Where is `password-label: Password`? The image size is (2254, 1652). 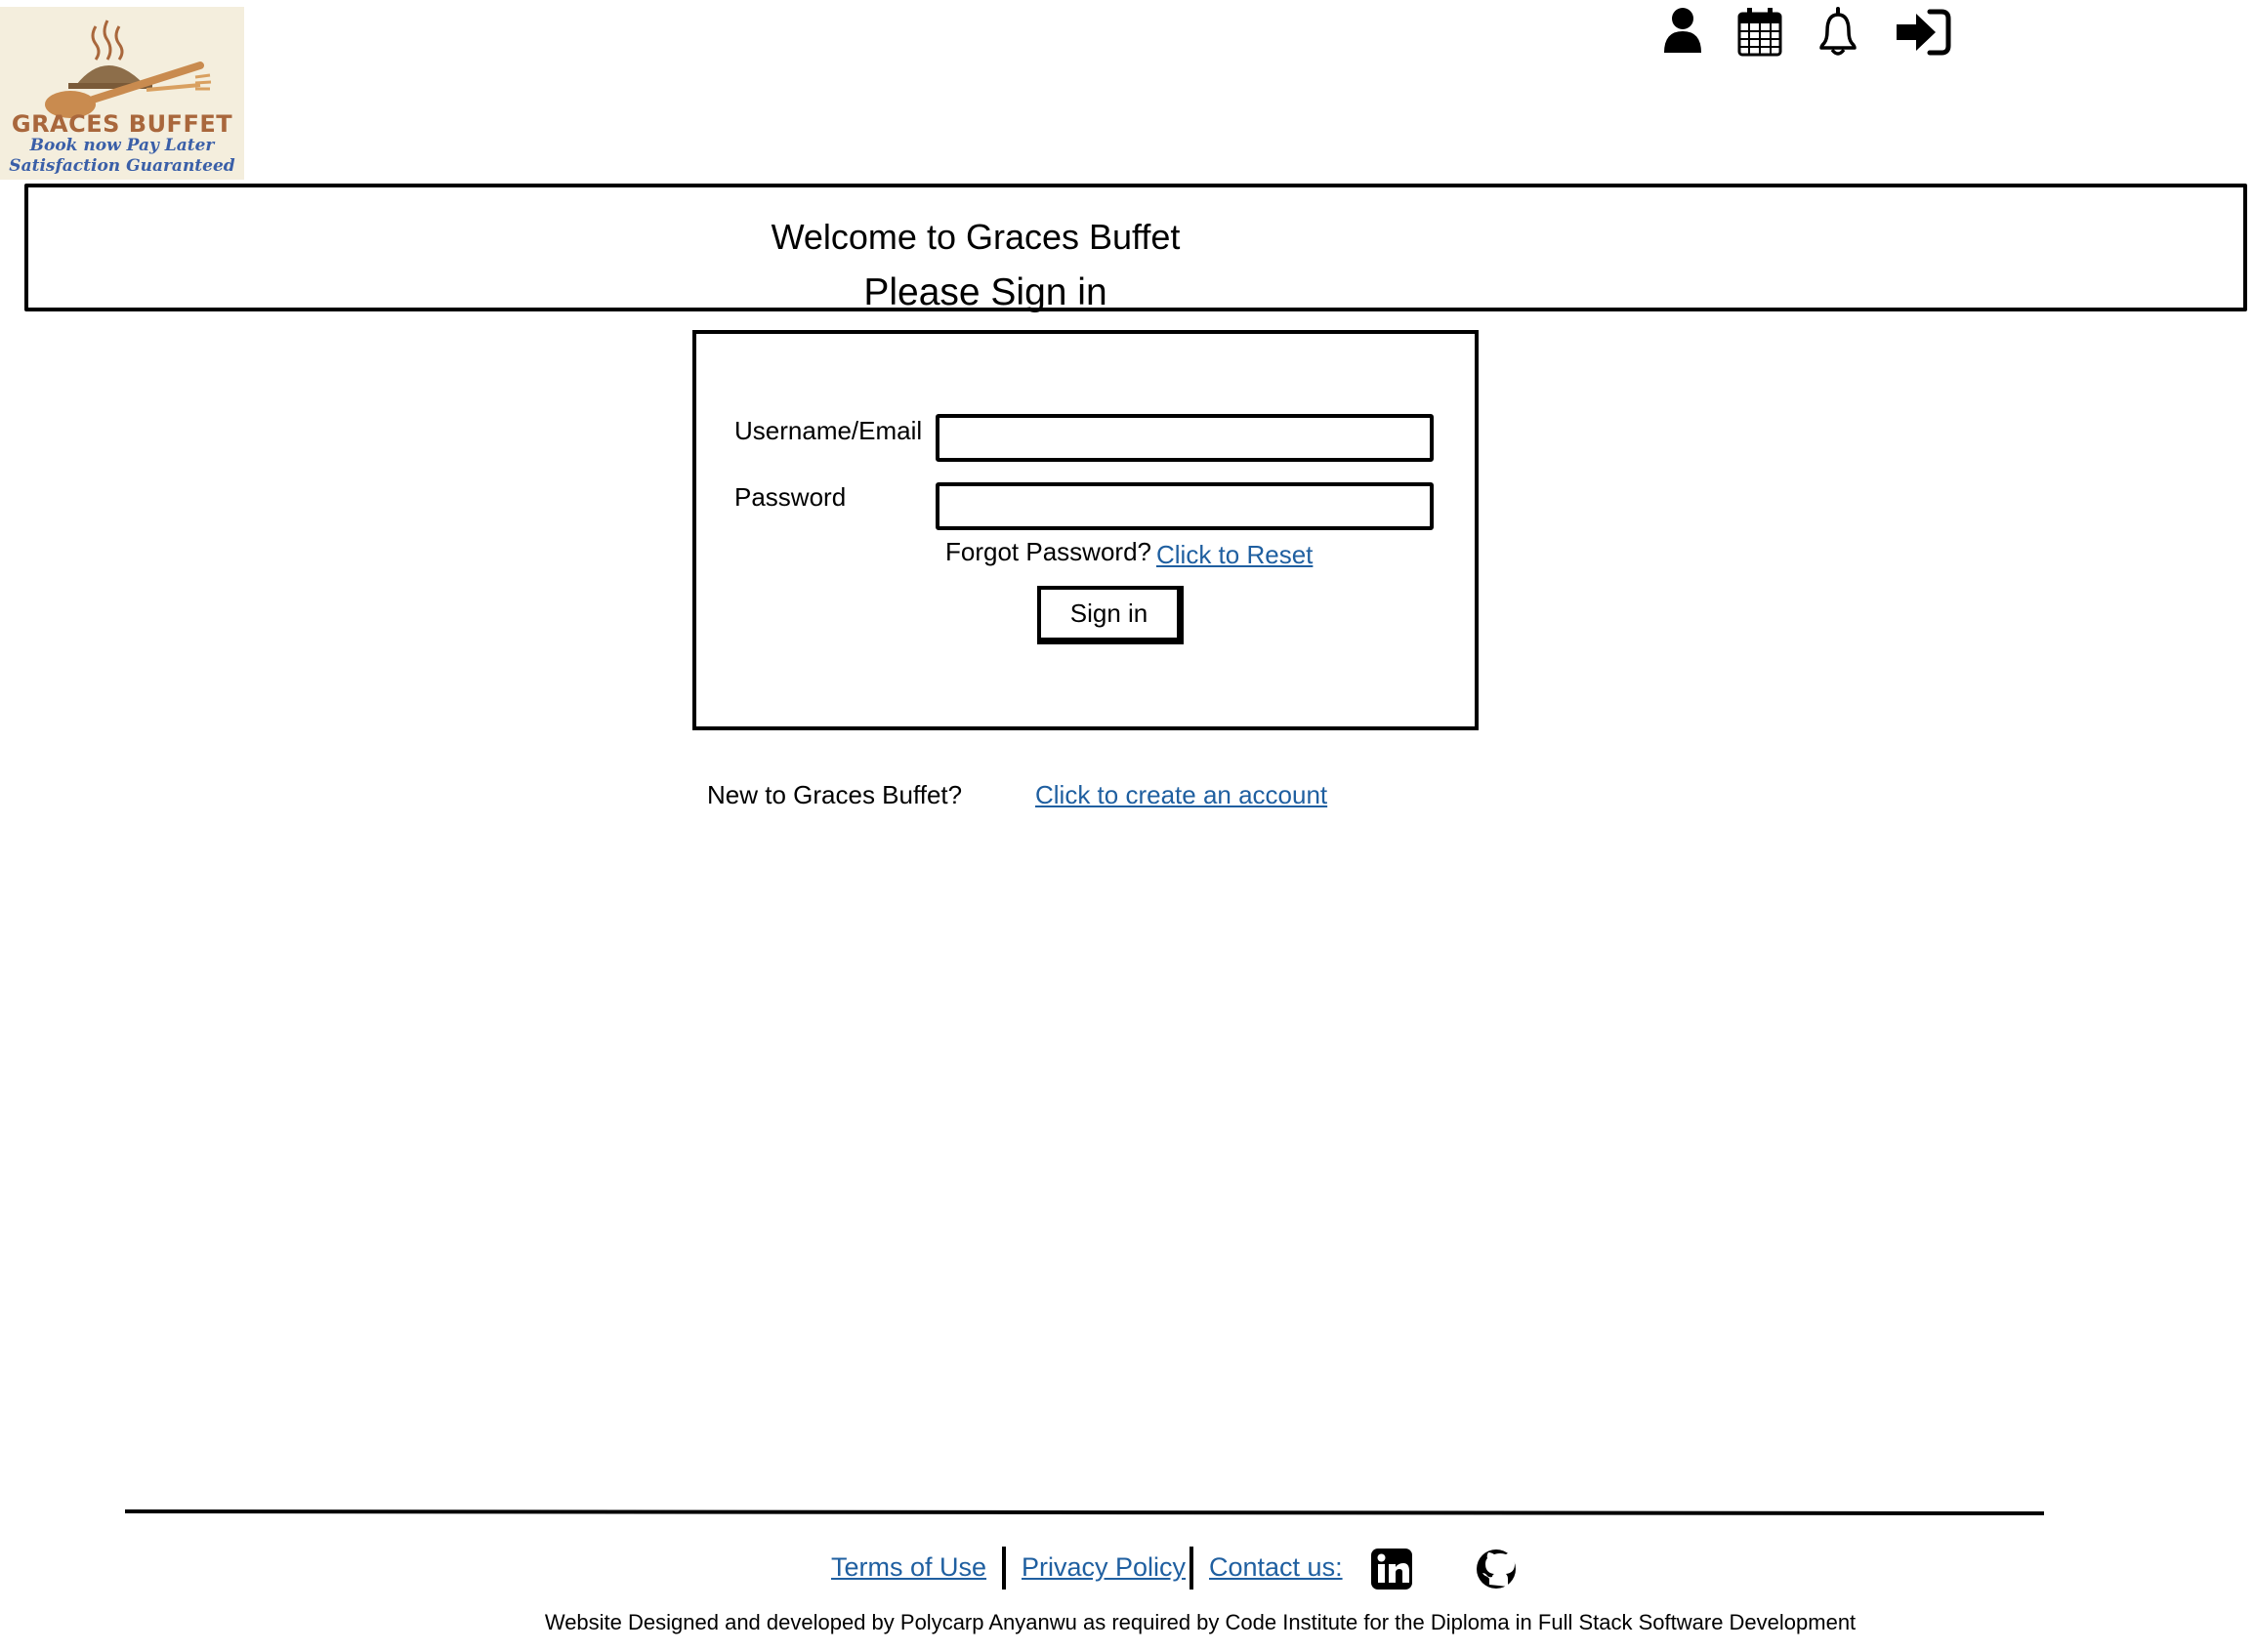 password-label: Password is located at coordinates (790, 497).